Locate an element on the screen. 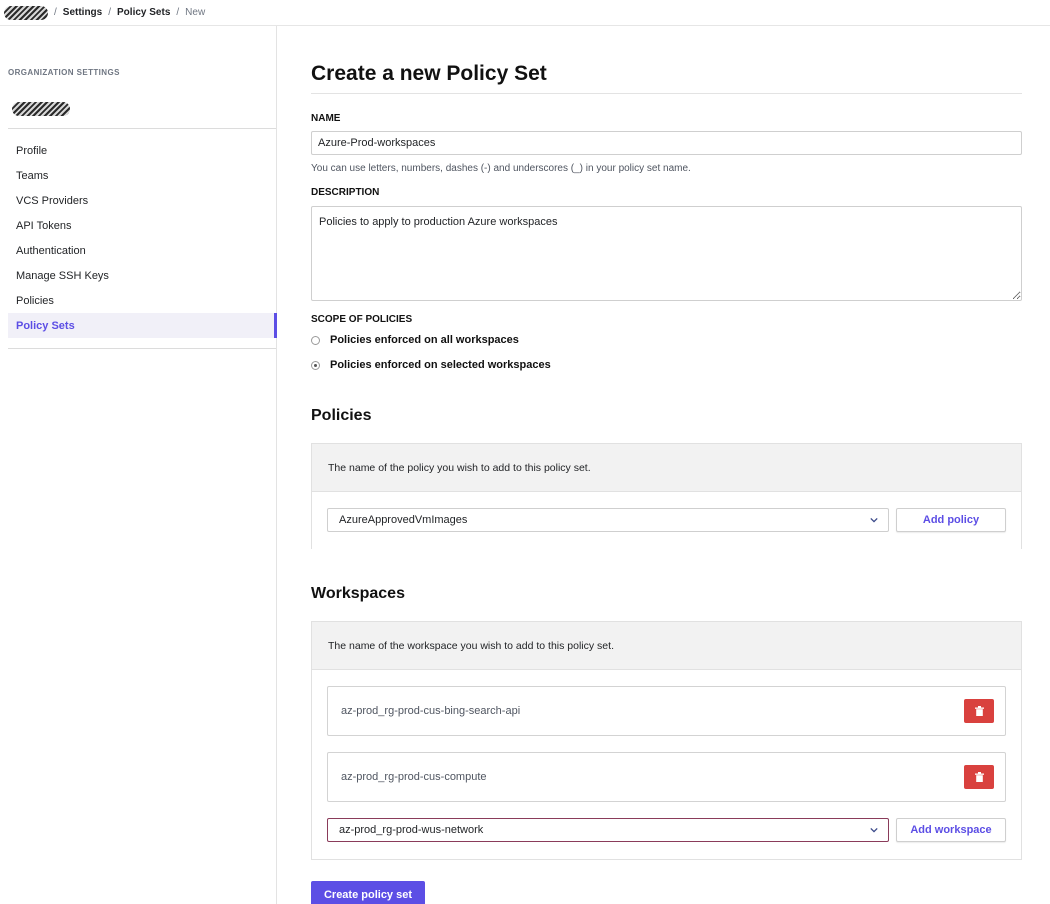  workspace-item: az-prod_rg-prod-cus-compute is located at coordinates (666, 777).